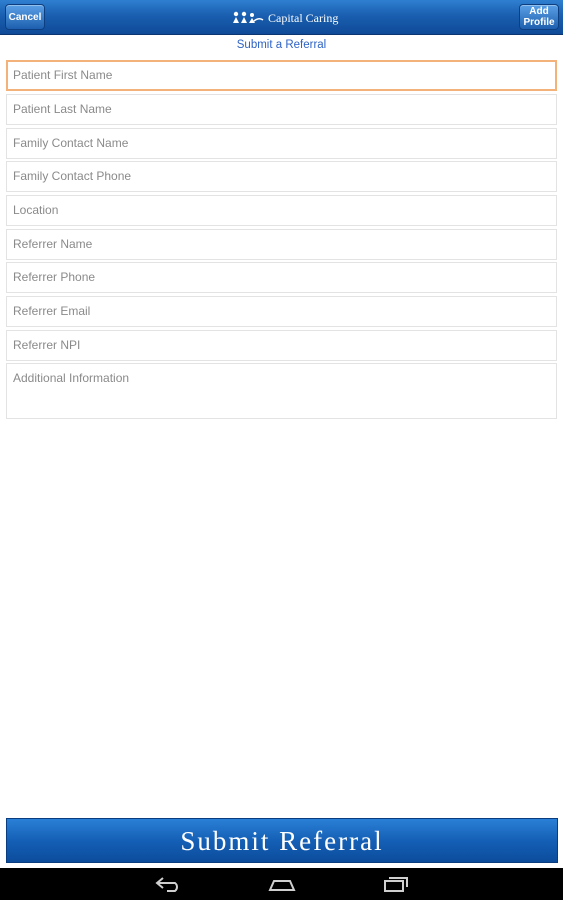 The width and height of the screenshot is (563, 900). Describe the element at coordinates (281, 345) in the screenshot. I see `referrer-npi-input: Referrer NPI` at that location.